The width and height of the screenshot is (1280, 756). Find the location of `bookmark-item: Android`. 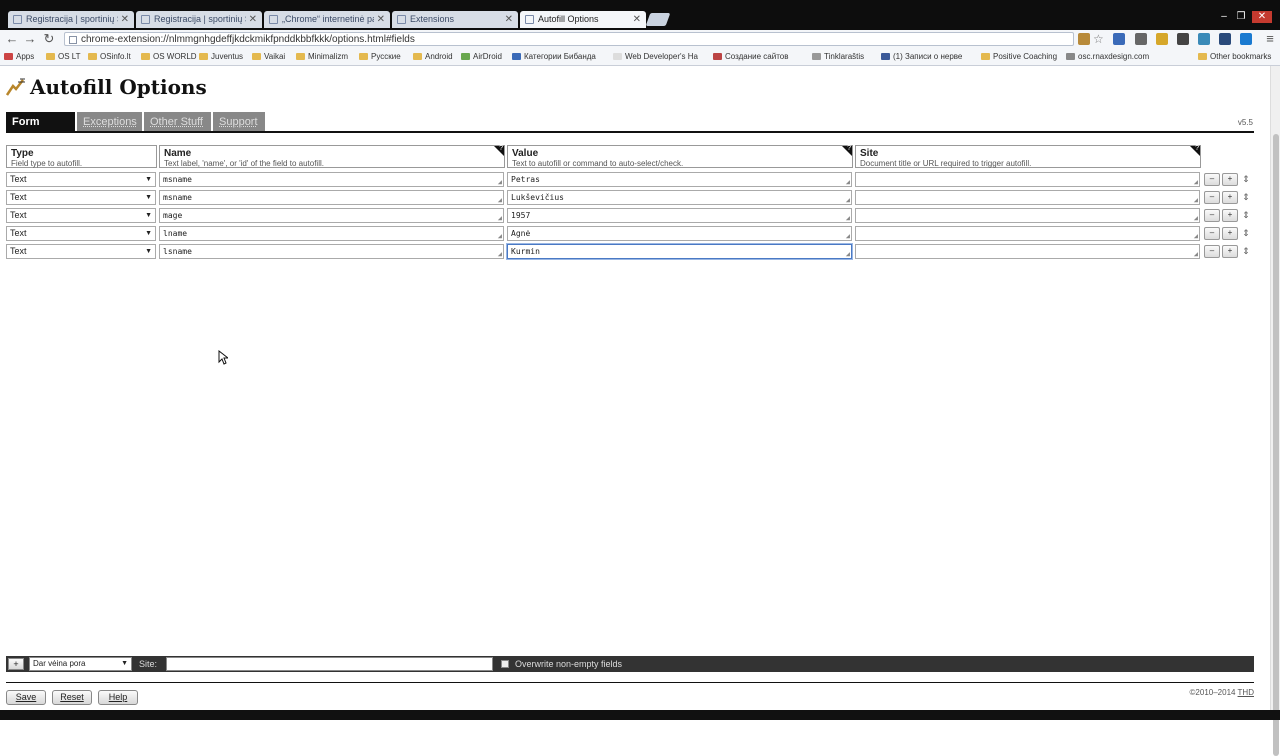

bookmark-item: Android is located at coordinates (433, 57).